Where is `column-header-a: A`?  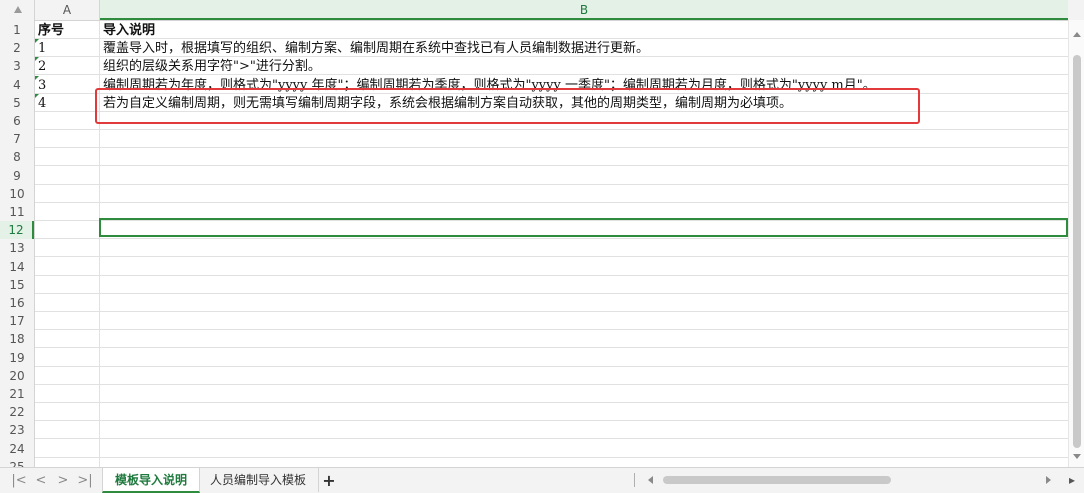
column-header-a: A is located at coordinates (67, 10).